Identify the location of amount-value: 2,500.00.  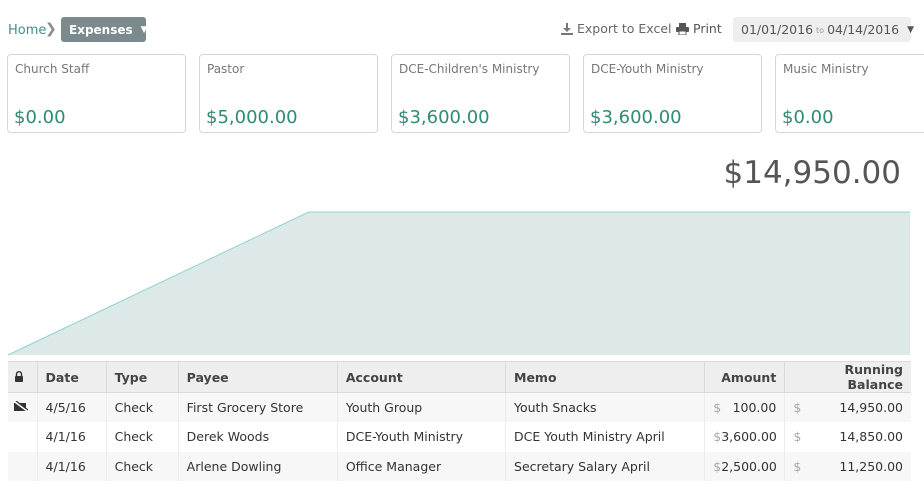
(749, 466).